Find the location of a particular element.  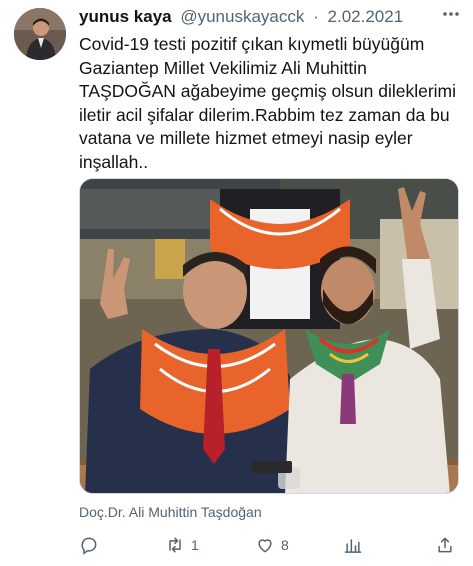

avatar-image is located at coordinates (40, 34).